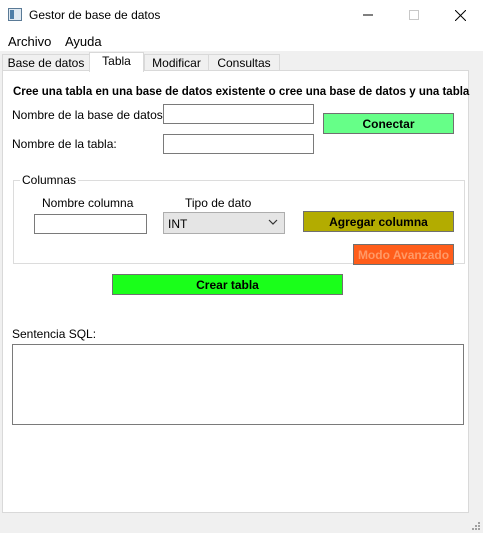  I want to click on chevron-down-icon, so click(273, 222).